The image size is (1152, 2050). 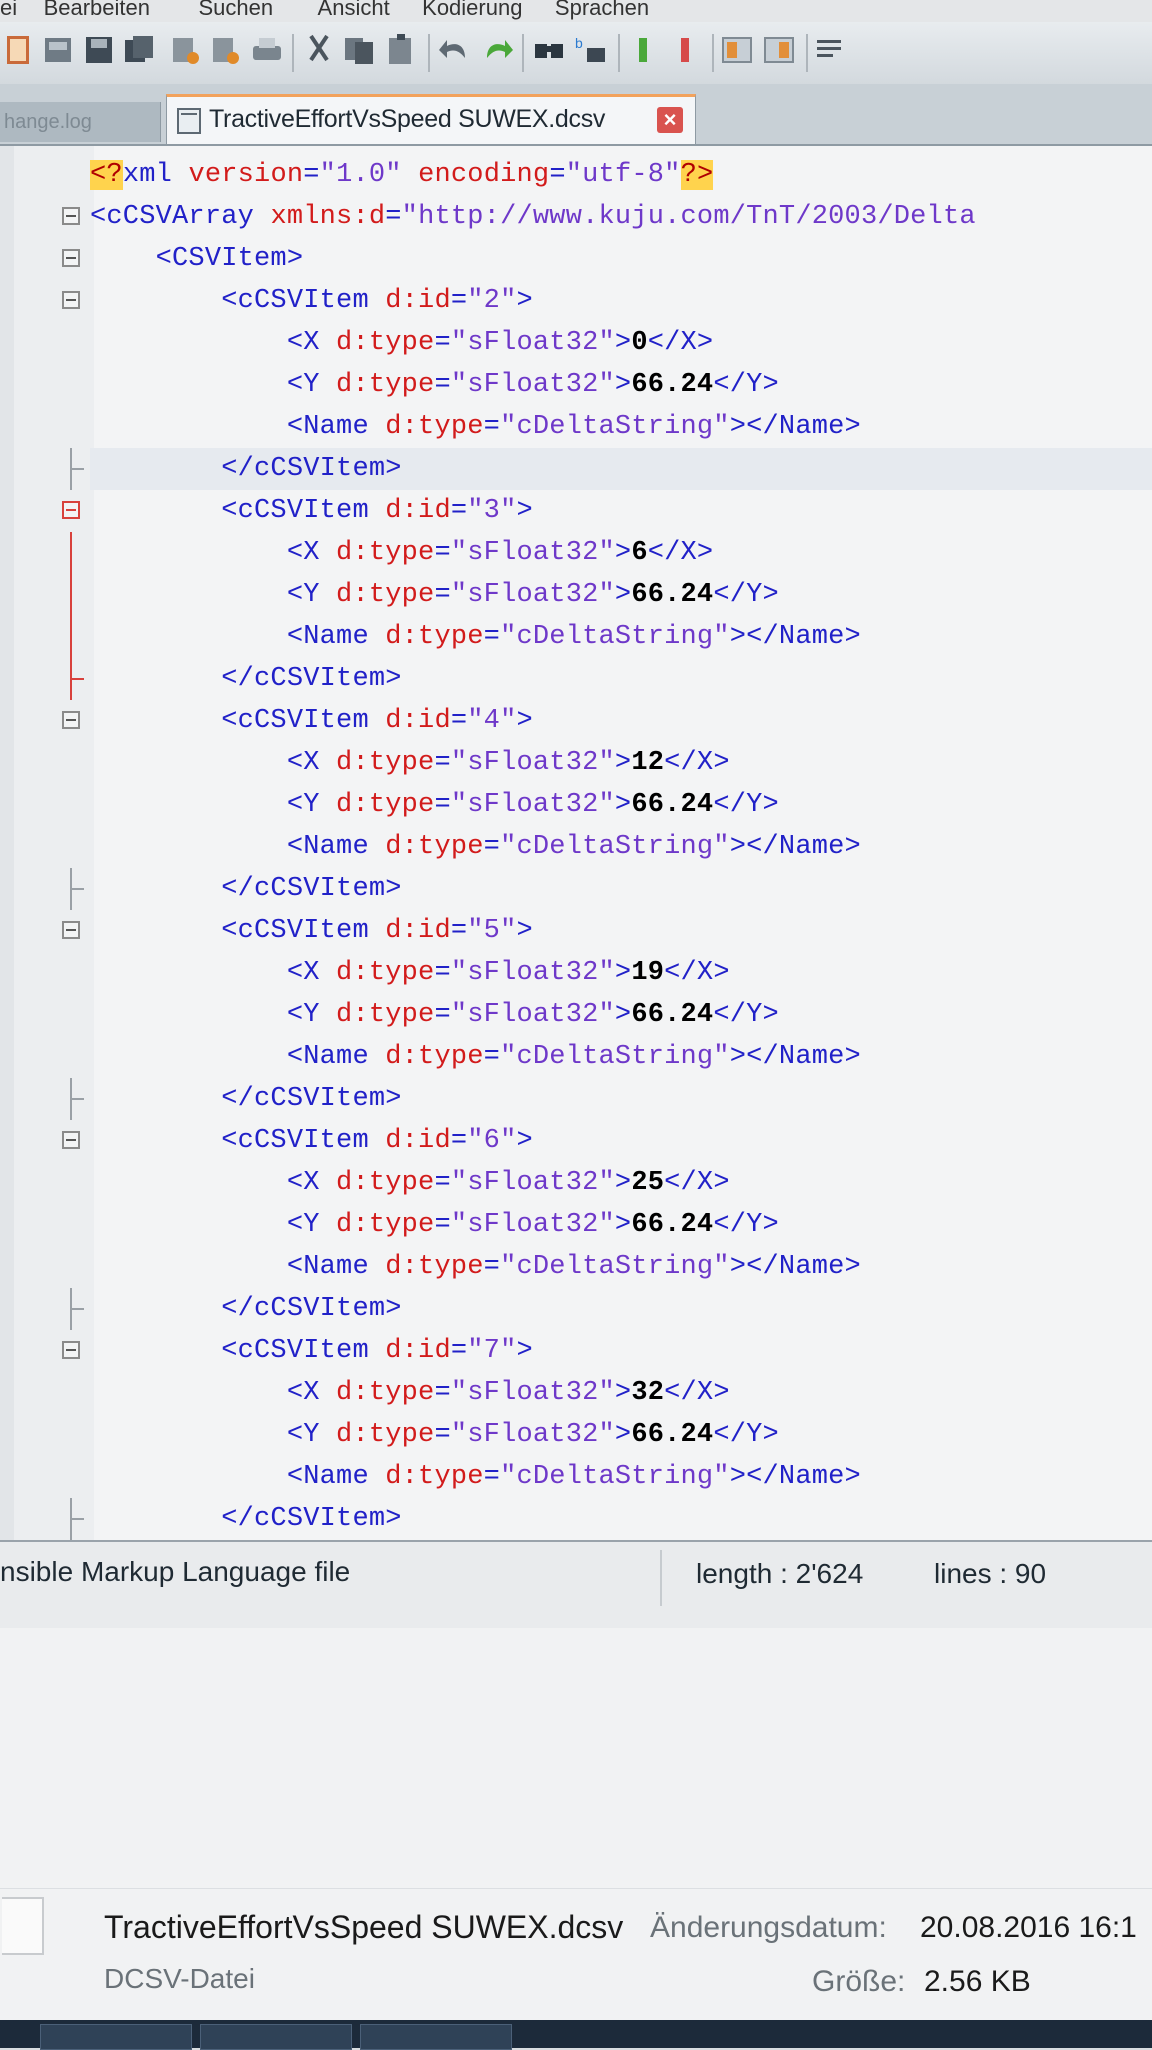 I want to click on file-icon, so click(x=23, y=1926).